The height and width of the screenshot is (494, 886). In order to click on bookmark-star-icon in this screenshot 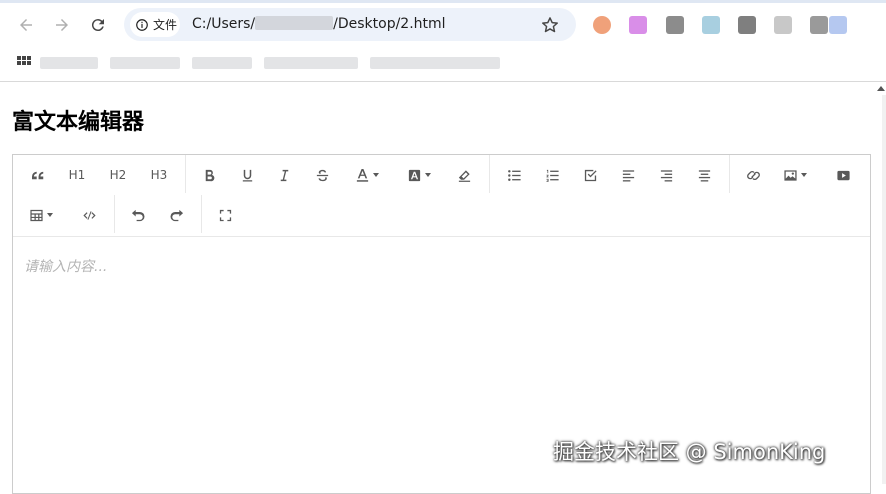, I will do `click(550, 25)`.